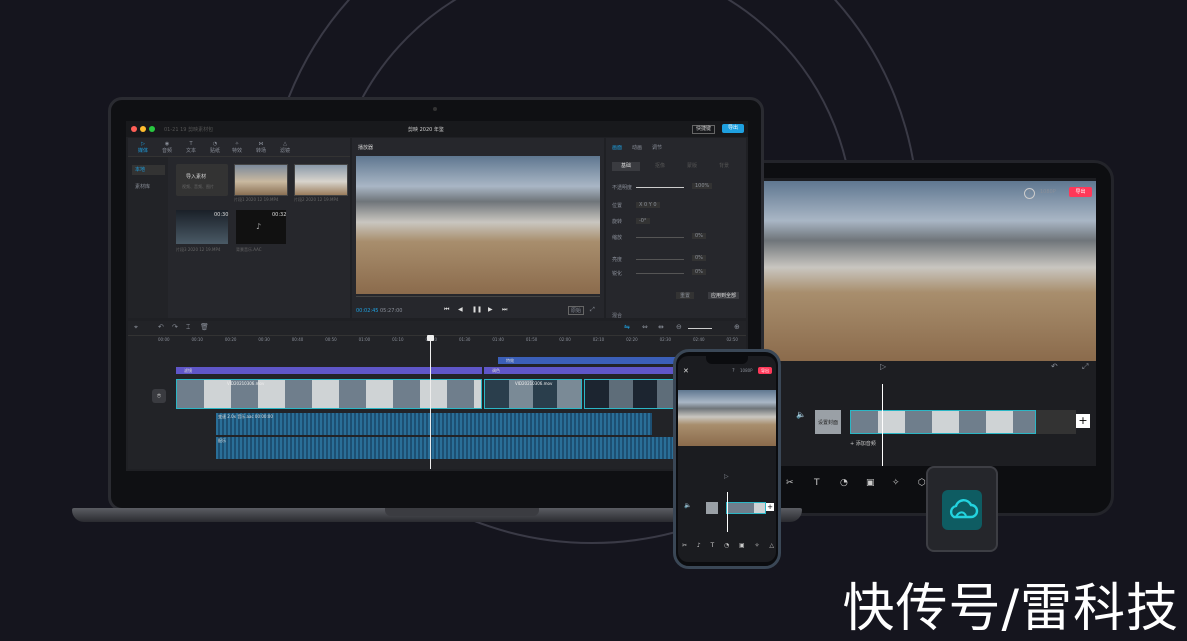 This screenshot has height=641, width=1187. I want to click on tab-filter: △ 滤镜, so click(285, 147).